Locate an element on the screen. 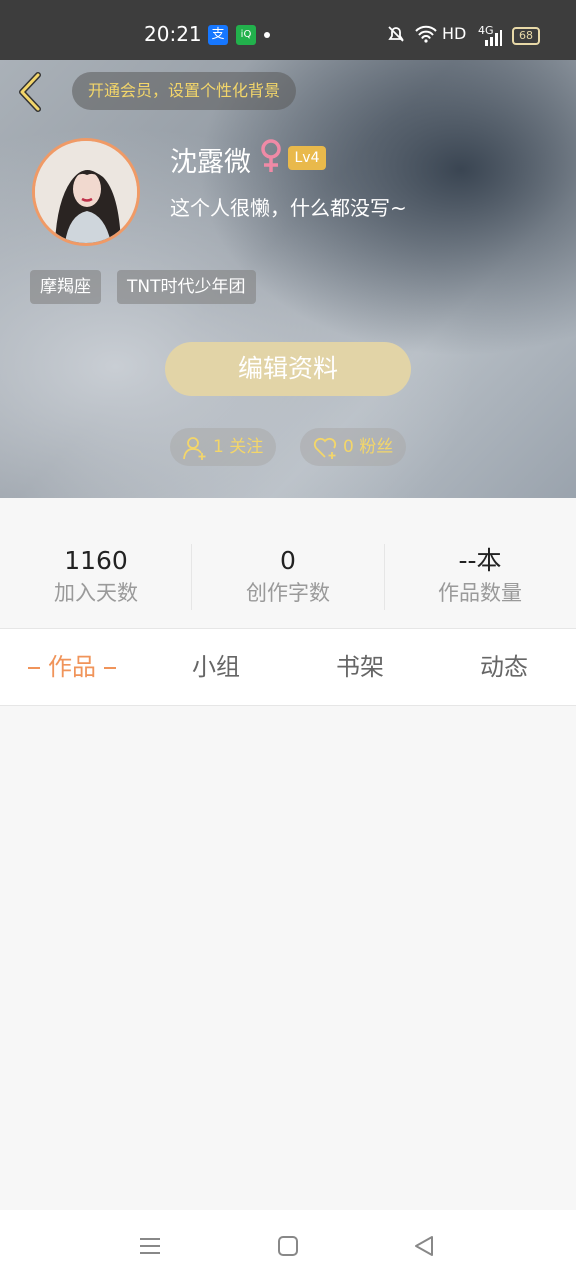  system-nav-bar is located at coordinates (288, 1245).